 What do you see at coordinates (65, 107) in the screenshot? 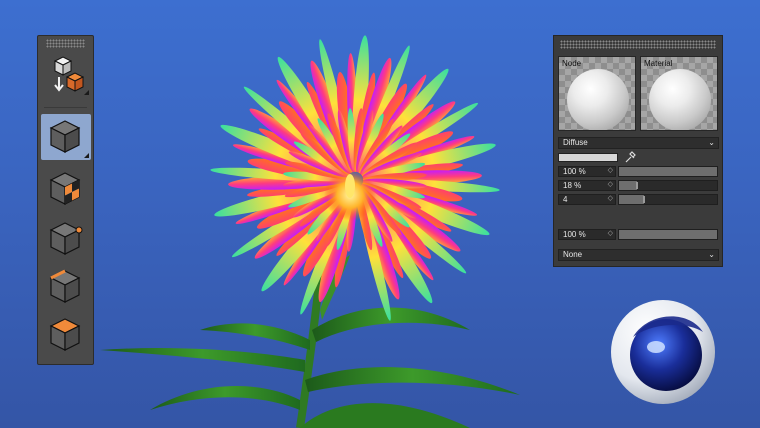
I see `toolbar-divider` at bounding box center [65, 107].